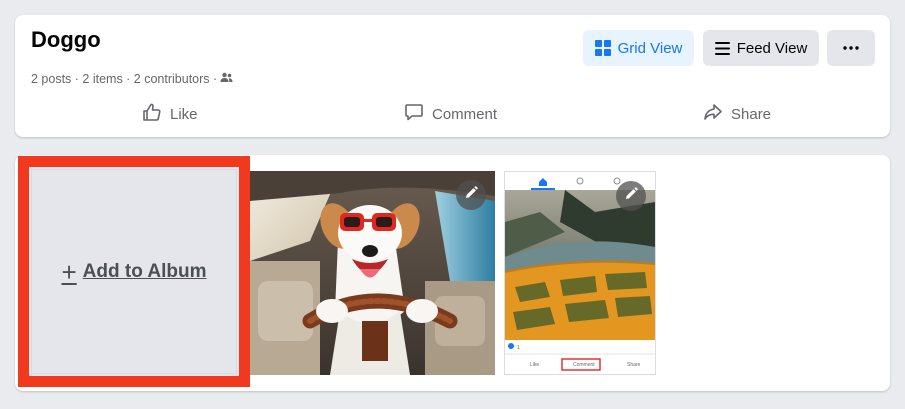  What do you see at coordinates (518, 348) in the screenshot?
I see `post-thumb-reaction-count: 1` at bounding box center [518, 348].